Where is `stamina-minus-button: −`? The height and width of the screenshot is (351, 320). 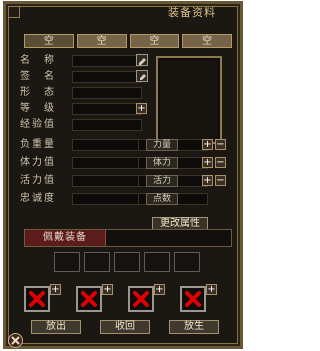
stamina-minus-button: − is located at coordinates (220, 162).